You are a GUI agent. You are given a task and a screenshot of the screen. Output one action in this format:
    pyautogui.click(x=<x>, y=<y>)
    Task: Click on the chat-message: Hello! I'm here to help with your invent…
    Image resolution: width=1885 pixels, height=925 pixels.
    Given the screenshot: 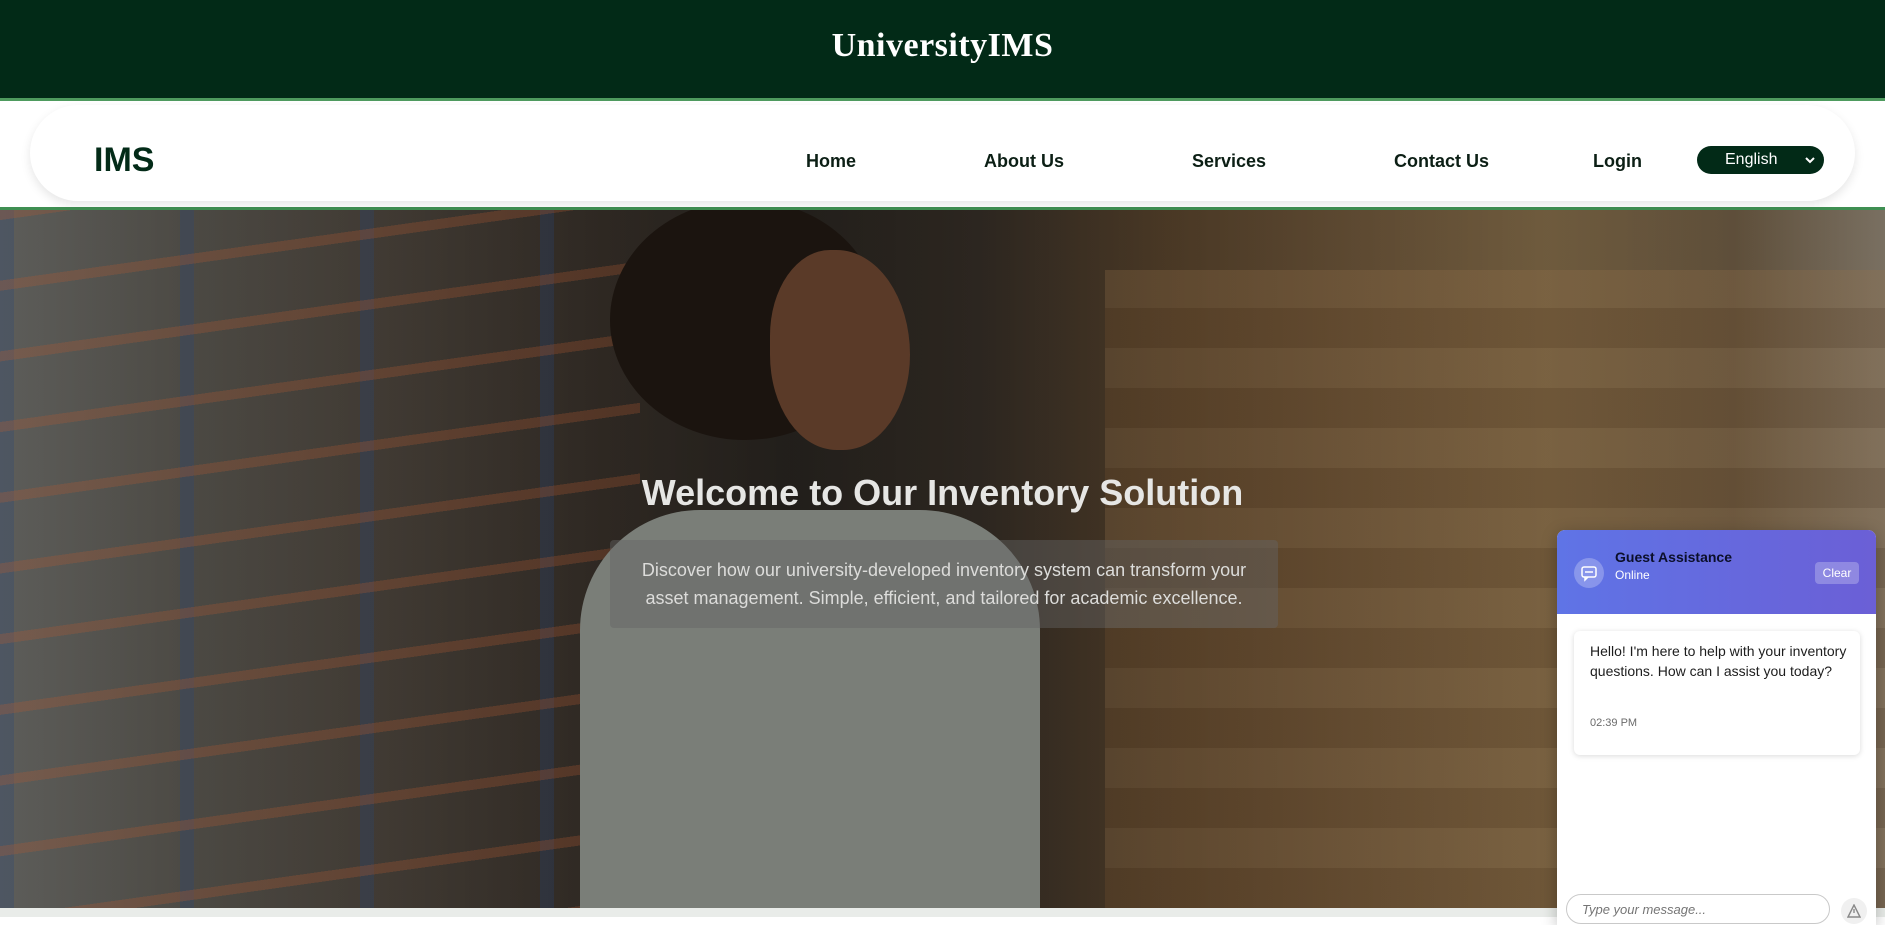 What is the action you would take?
    pyautogui.click(x=1717, y=693)
    